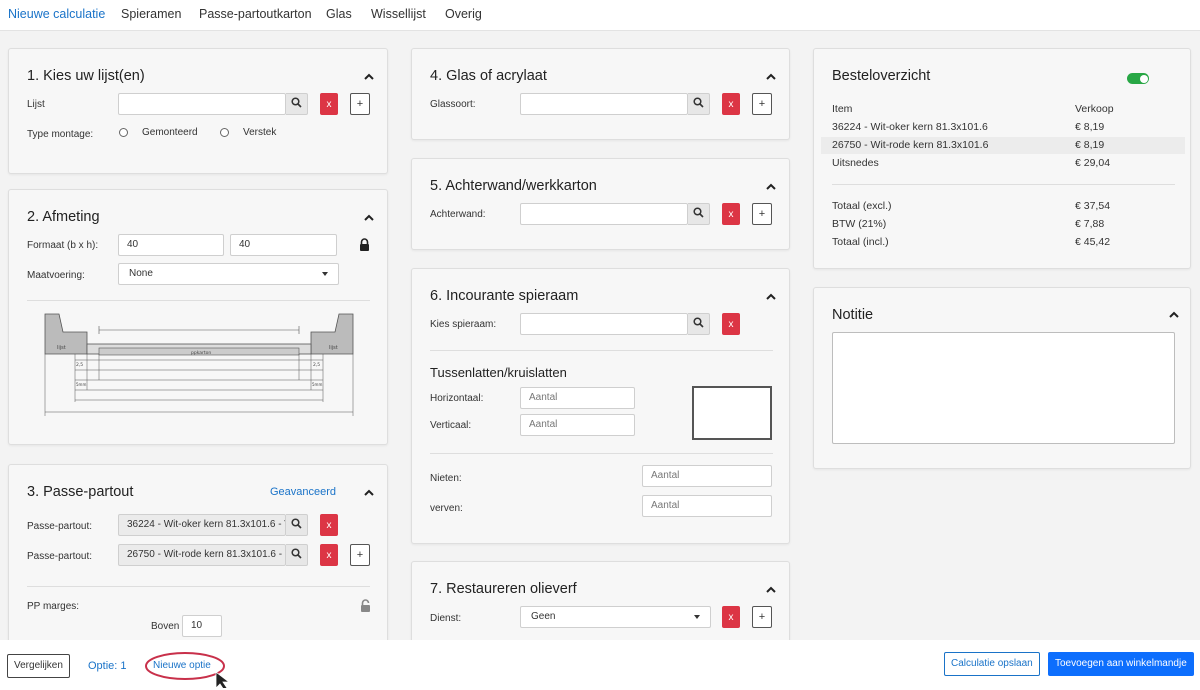 The height and width of the screenshot is (690, 1200). What do you see at coordinates (339, 14) in the screenshot?
I see `tab-glas: Glas` at bounding box center [339, 14].